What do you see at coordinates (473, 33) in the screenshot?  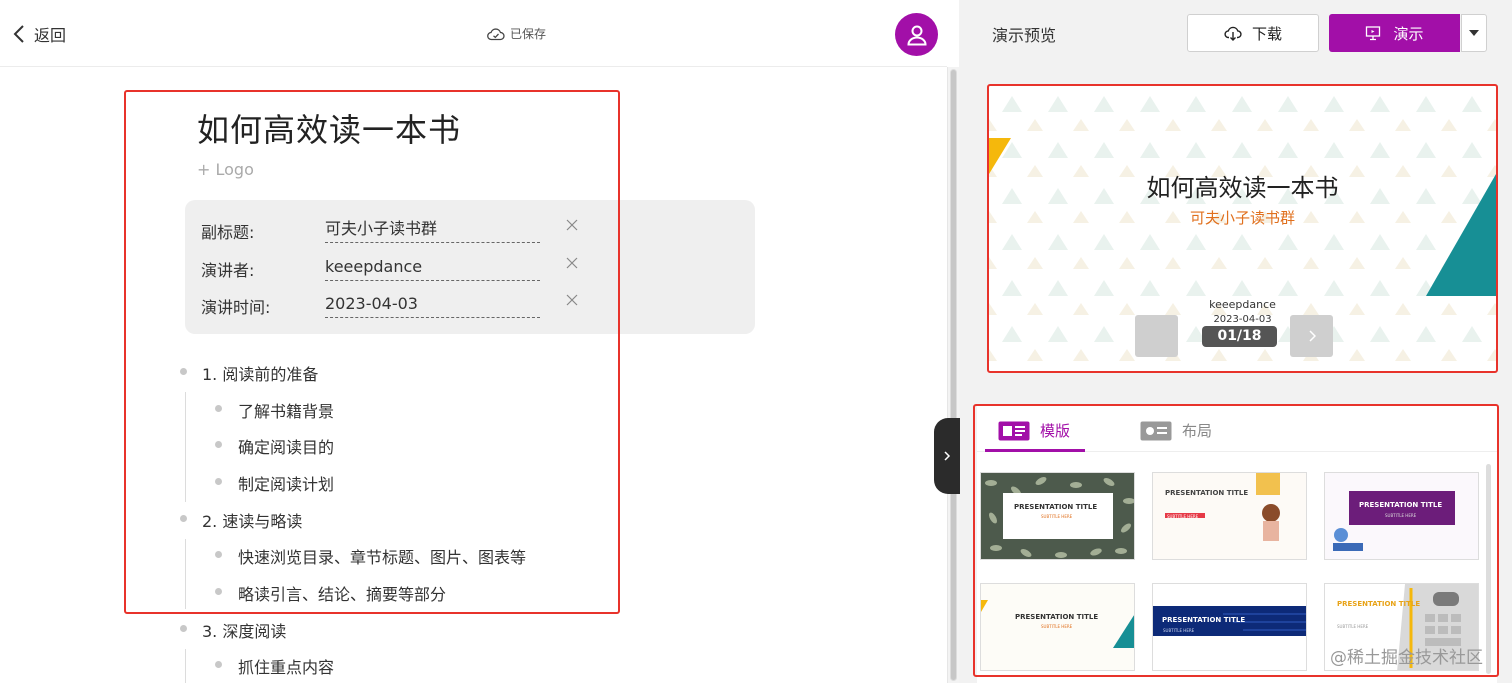 I see `editor-topbar: 返回 已保存` at bounding box center [473, 33].